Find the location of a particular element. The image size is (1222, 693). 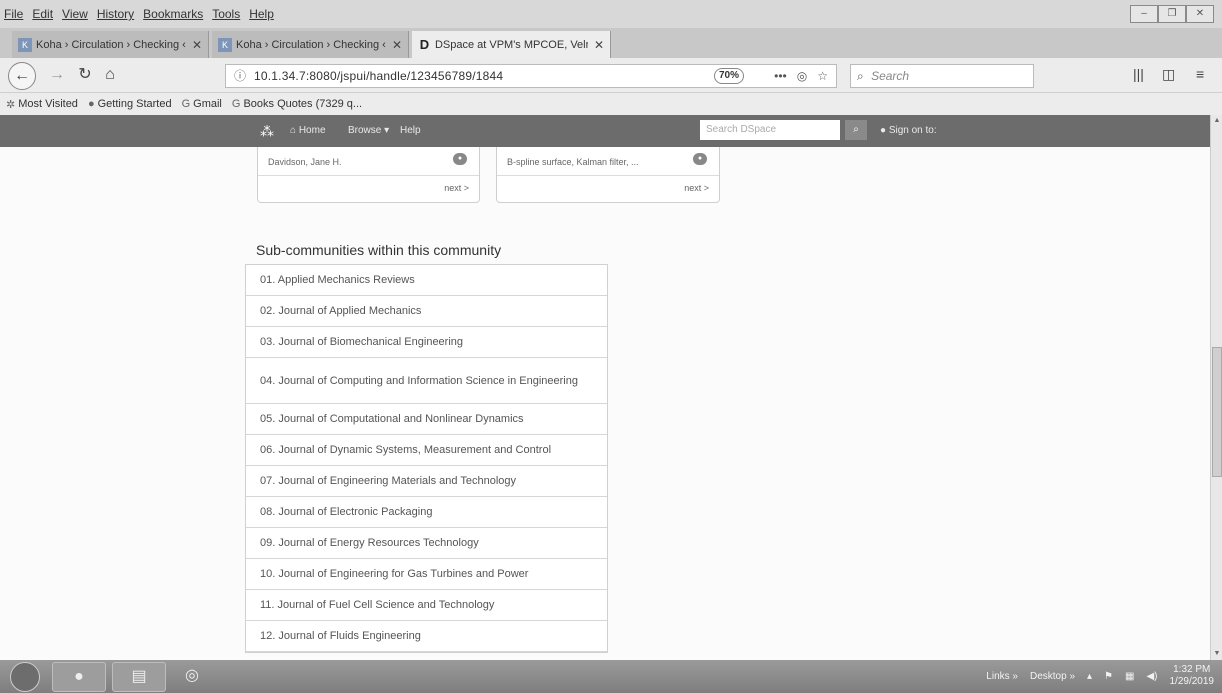

dspace-logo: ⁂ is located at coordinates (267, 131).